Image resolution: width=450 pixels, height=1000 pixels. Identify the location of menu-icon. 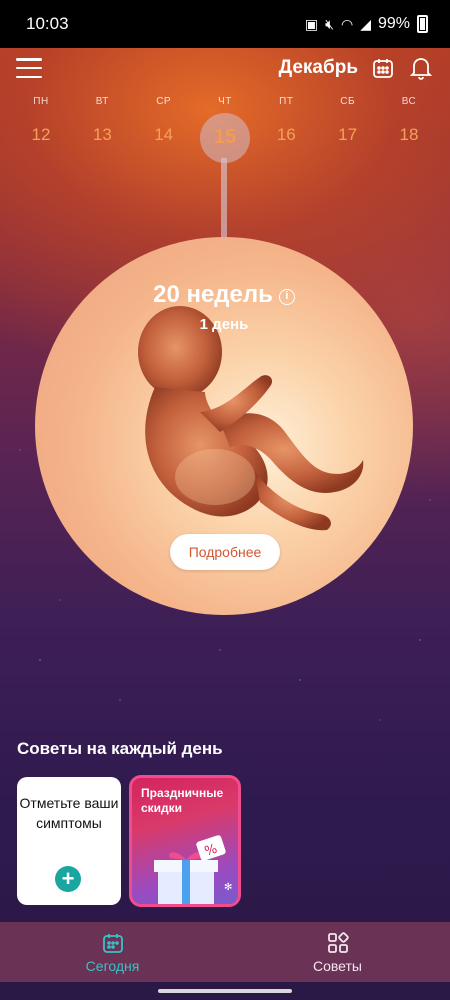
(29, 68).